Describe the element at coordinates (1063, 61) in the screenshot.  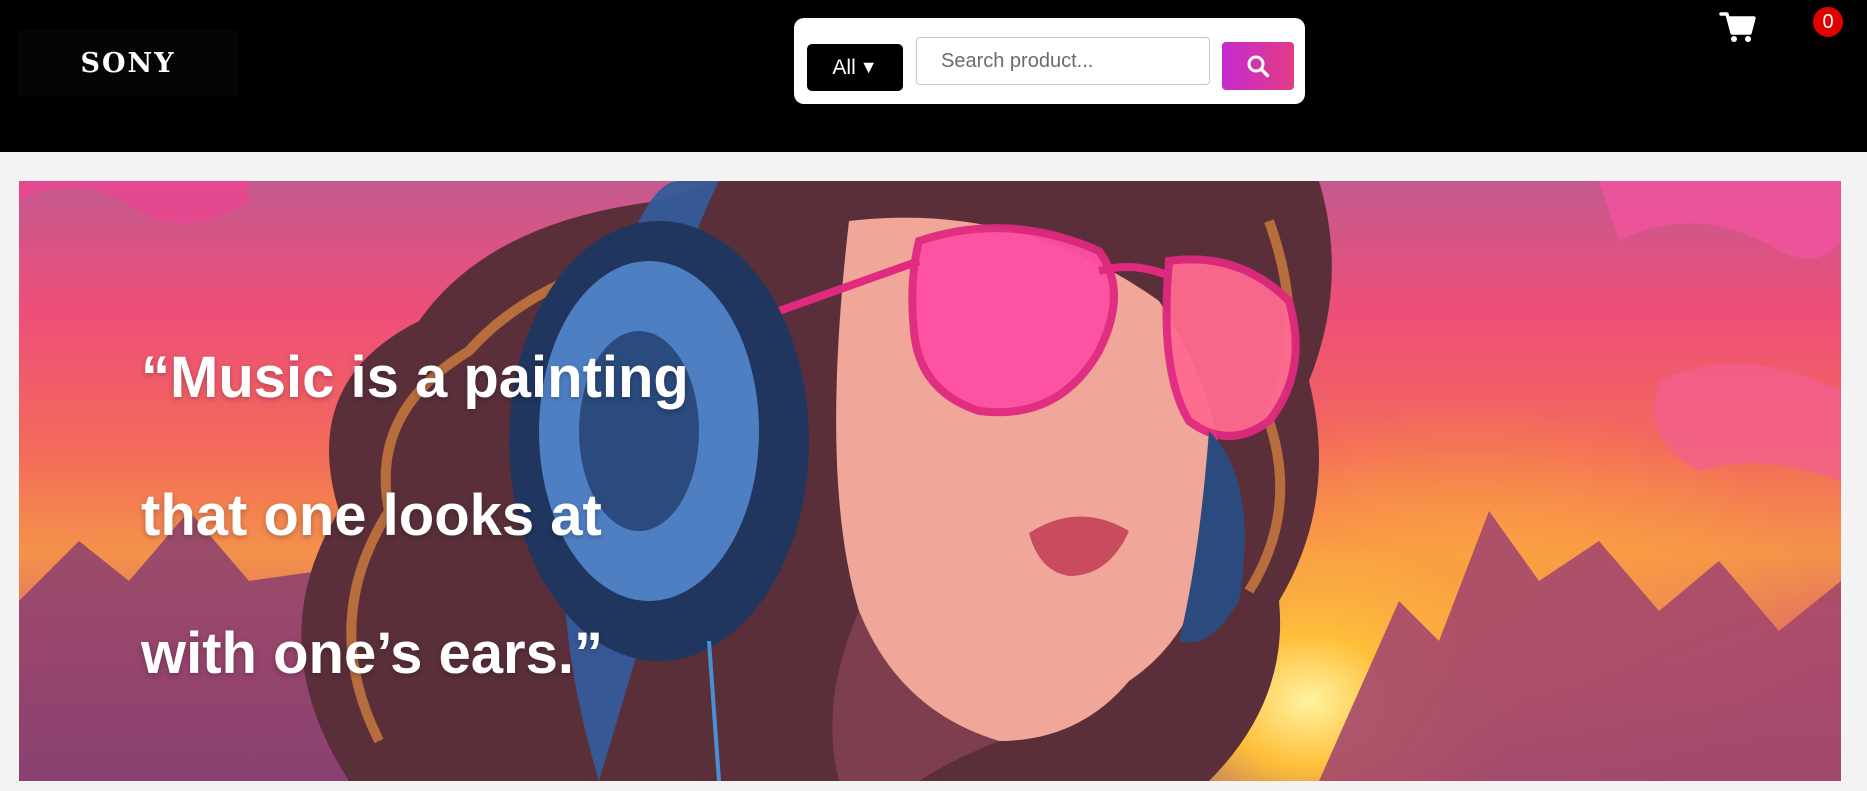
I see `search-input` at that location.